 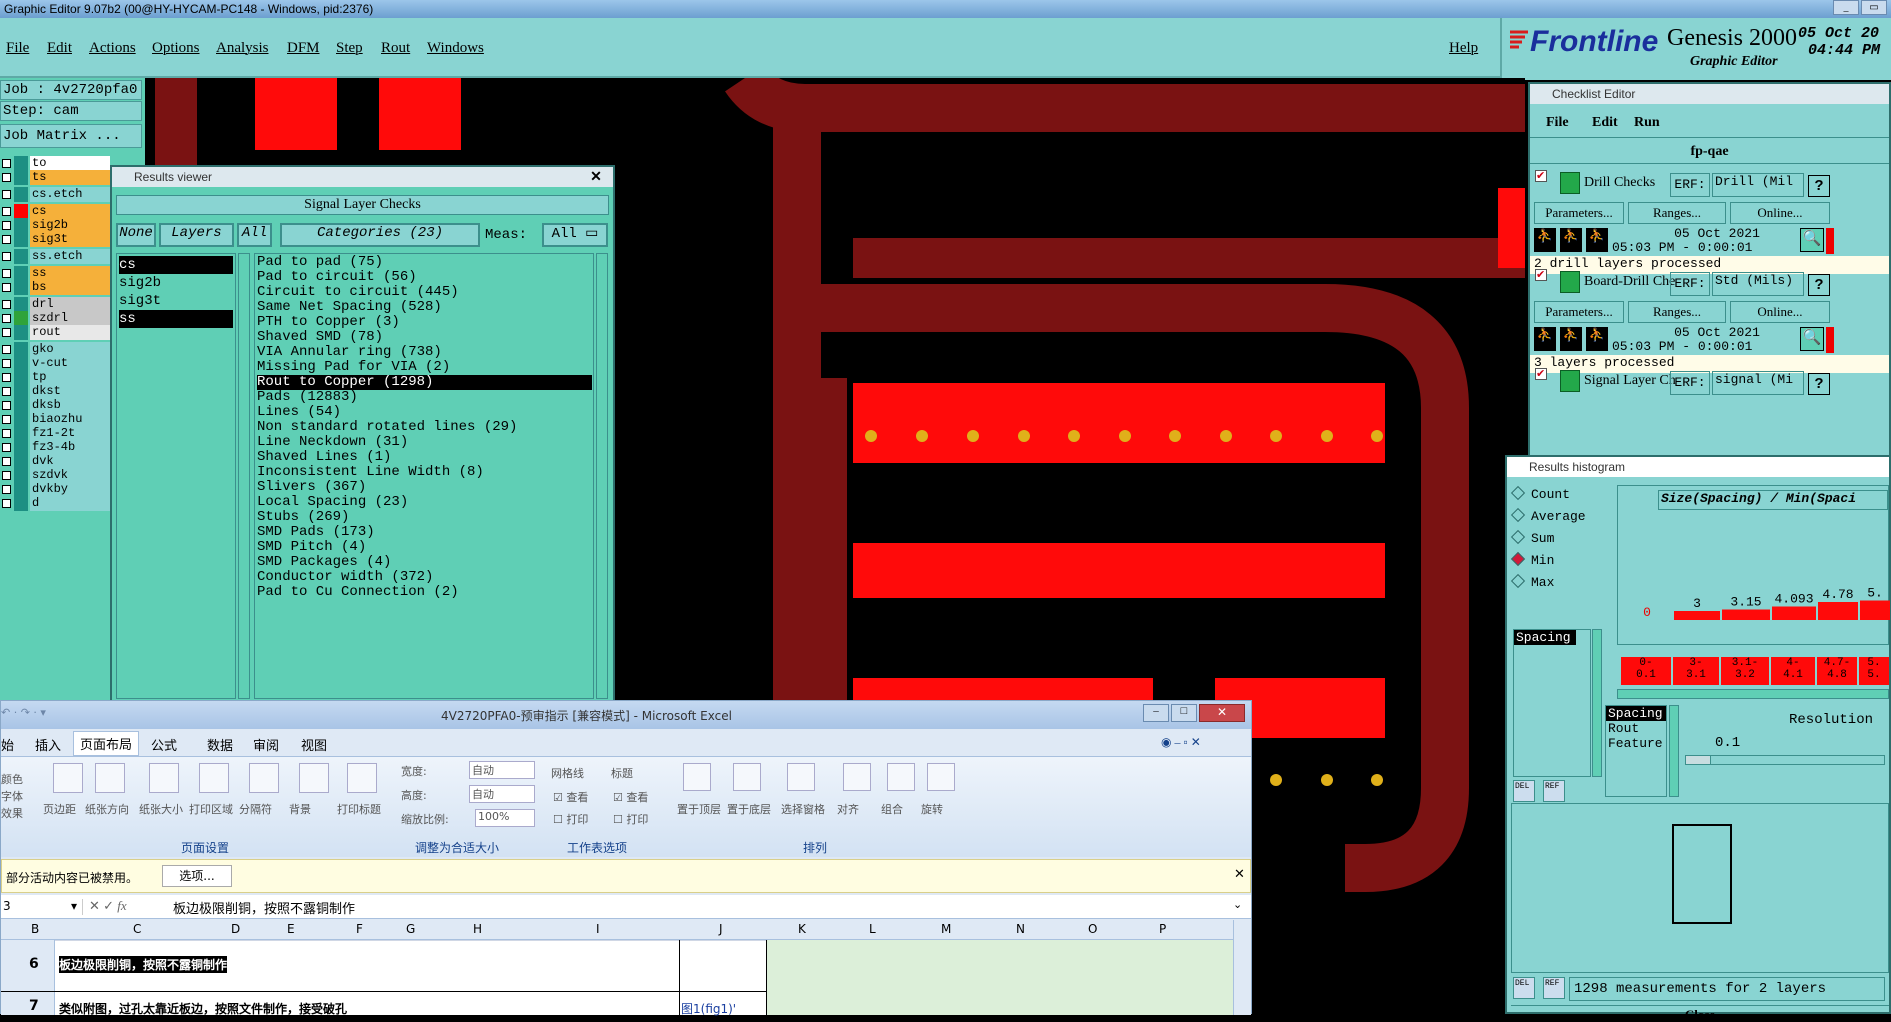 I want to click on close-button: Close, so click(x=1700, y=1013).